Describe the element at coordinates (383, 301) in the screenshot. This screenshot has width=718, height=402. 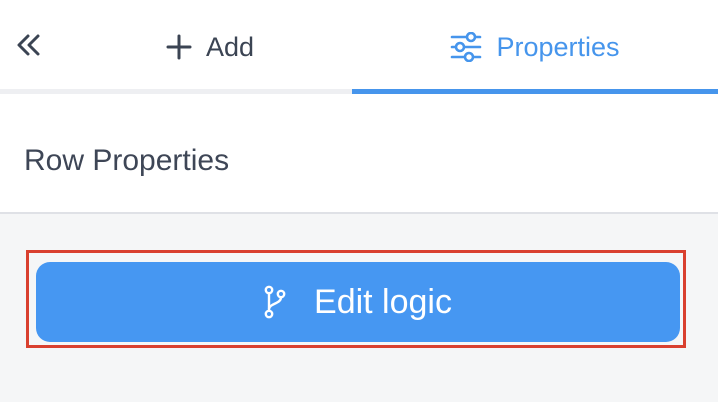
I see `edit-logic-label: Edit logic` at that location.